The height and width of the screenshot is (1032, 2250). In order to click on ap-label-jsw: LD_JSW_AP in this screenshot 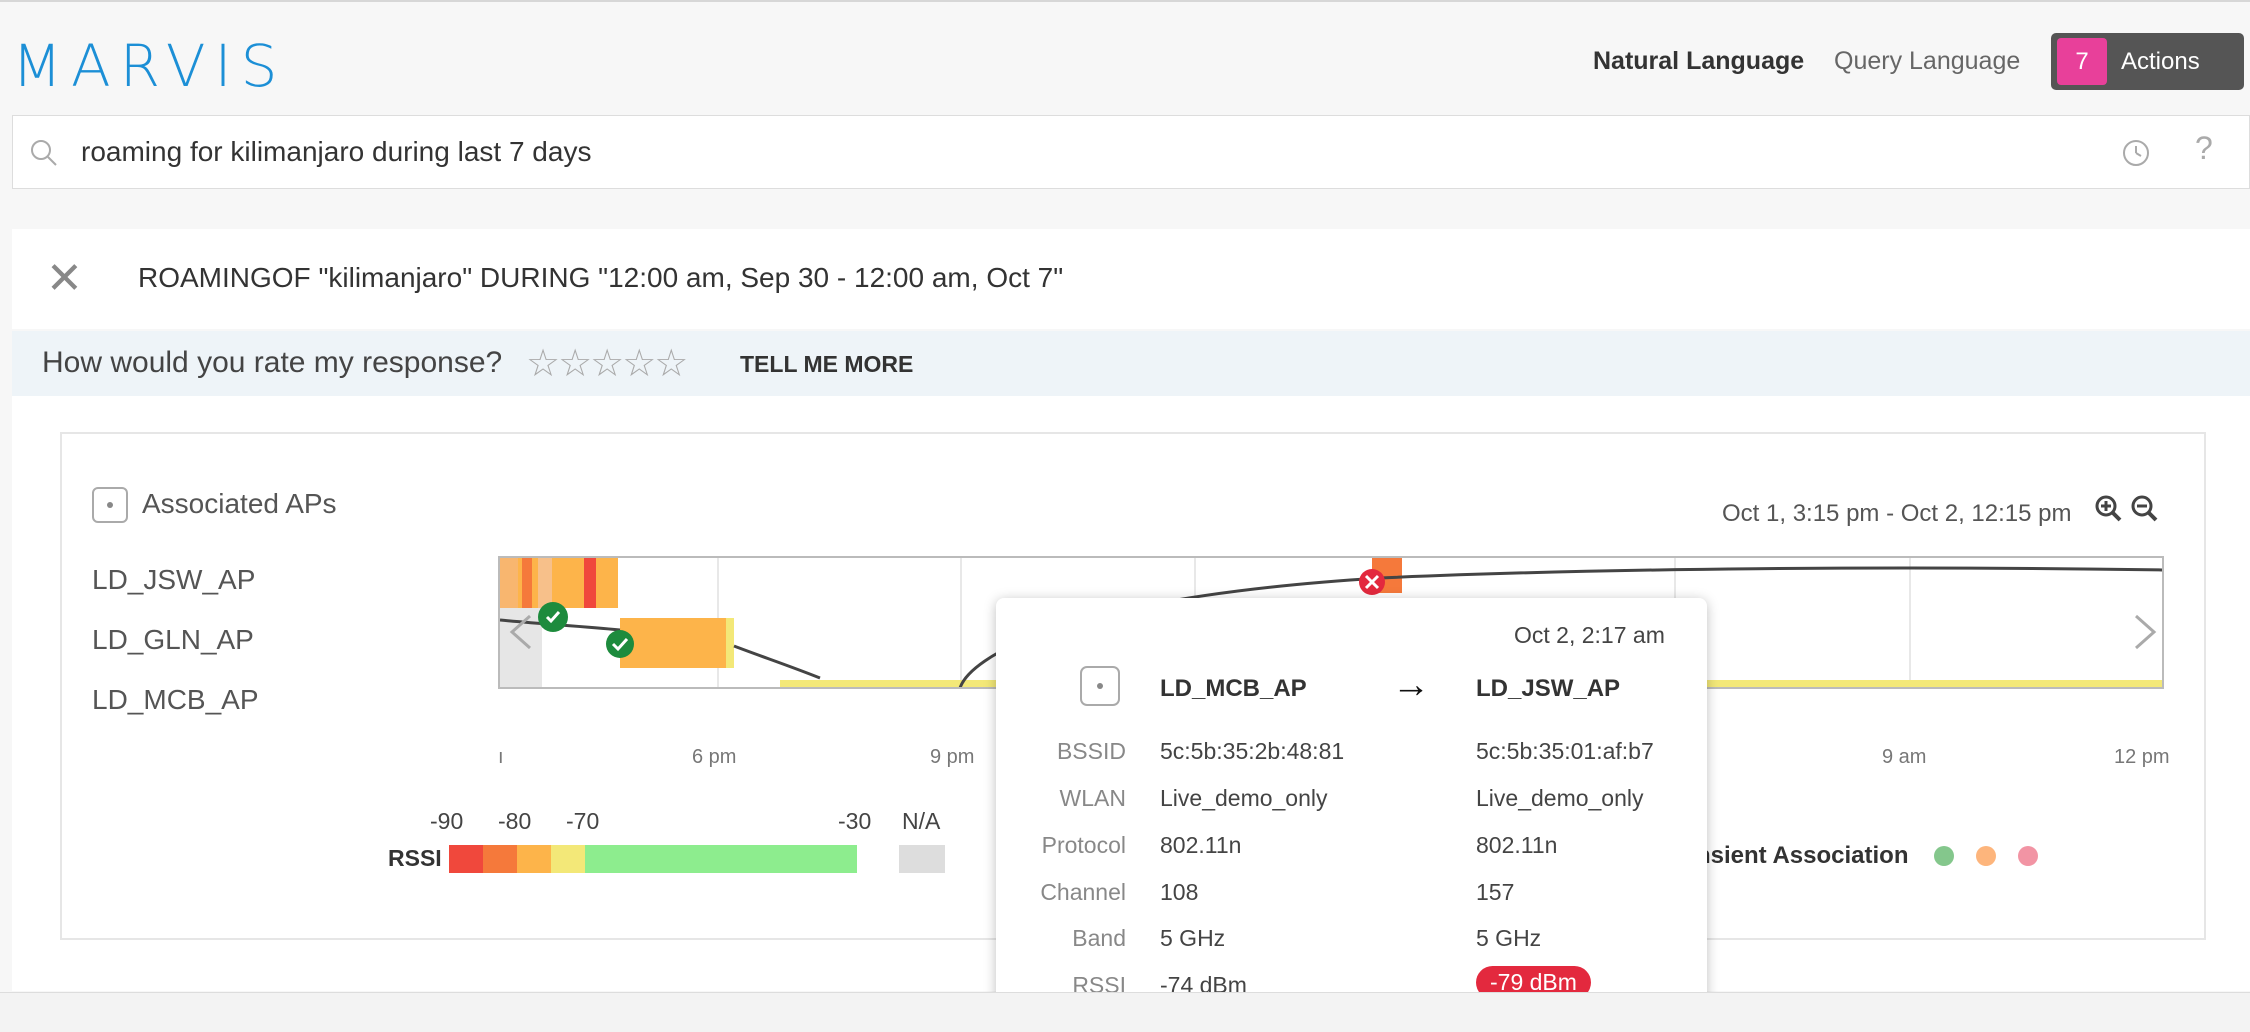, I will do `click(174, 579)`.